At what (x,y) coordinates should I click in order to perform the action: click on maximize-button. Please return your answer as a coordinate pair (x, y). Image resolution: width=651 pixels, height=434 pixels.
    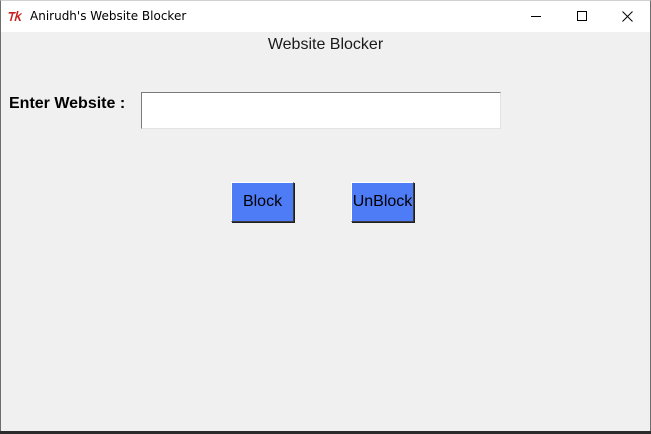
    Looking at the image, I should click on (582, 16).